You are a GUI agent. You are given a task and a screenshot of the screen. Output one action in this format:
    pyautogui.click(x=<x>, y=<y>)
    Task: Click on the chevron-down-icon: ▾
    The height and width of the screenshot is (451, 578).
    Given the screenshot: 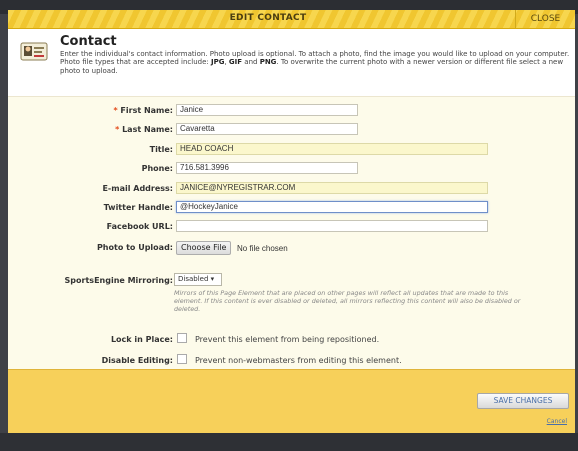 What is the action you would take?
    pyautogui.click(x=212, y=279)
    